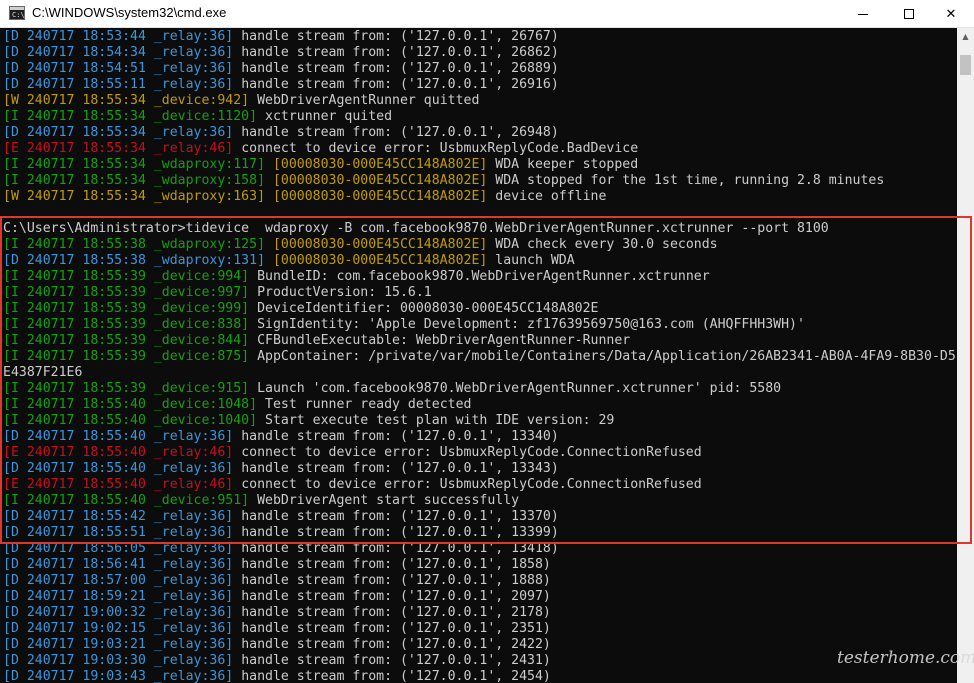 The height and width of the screenshot is (683, 974). I want to click on log-message: handle stream from: ('127.0.0.1', 13418), so click(396, 548).